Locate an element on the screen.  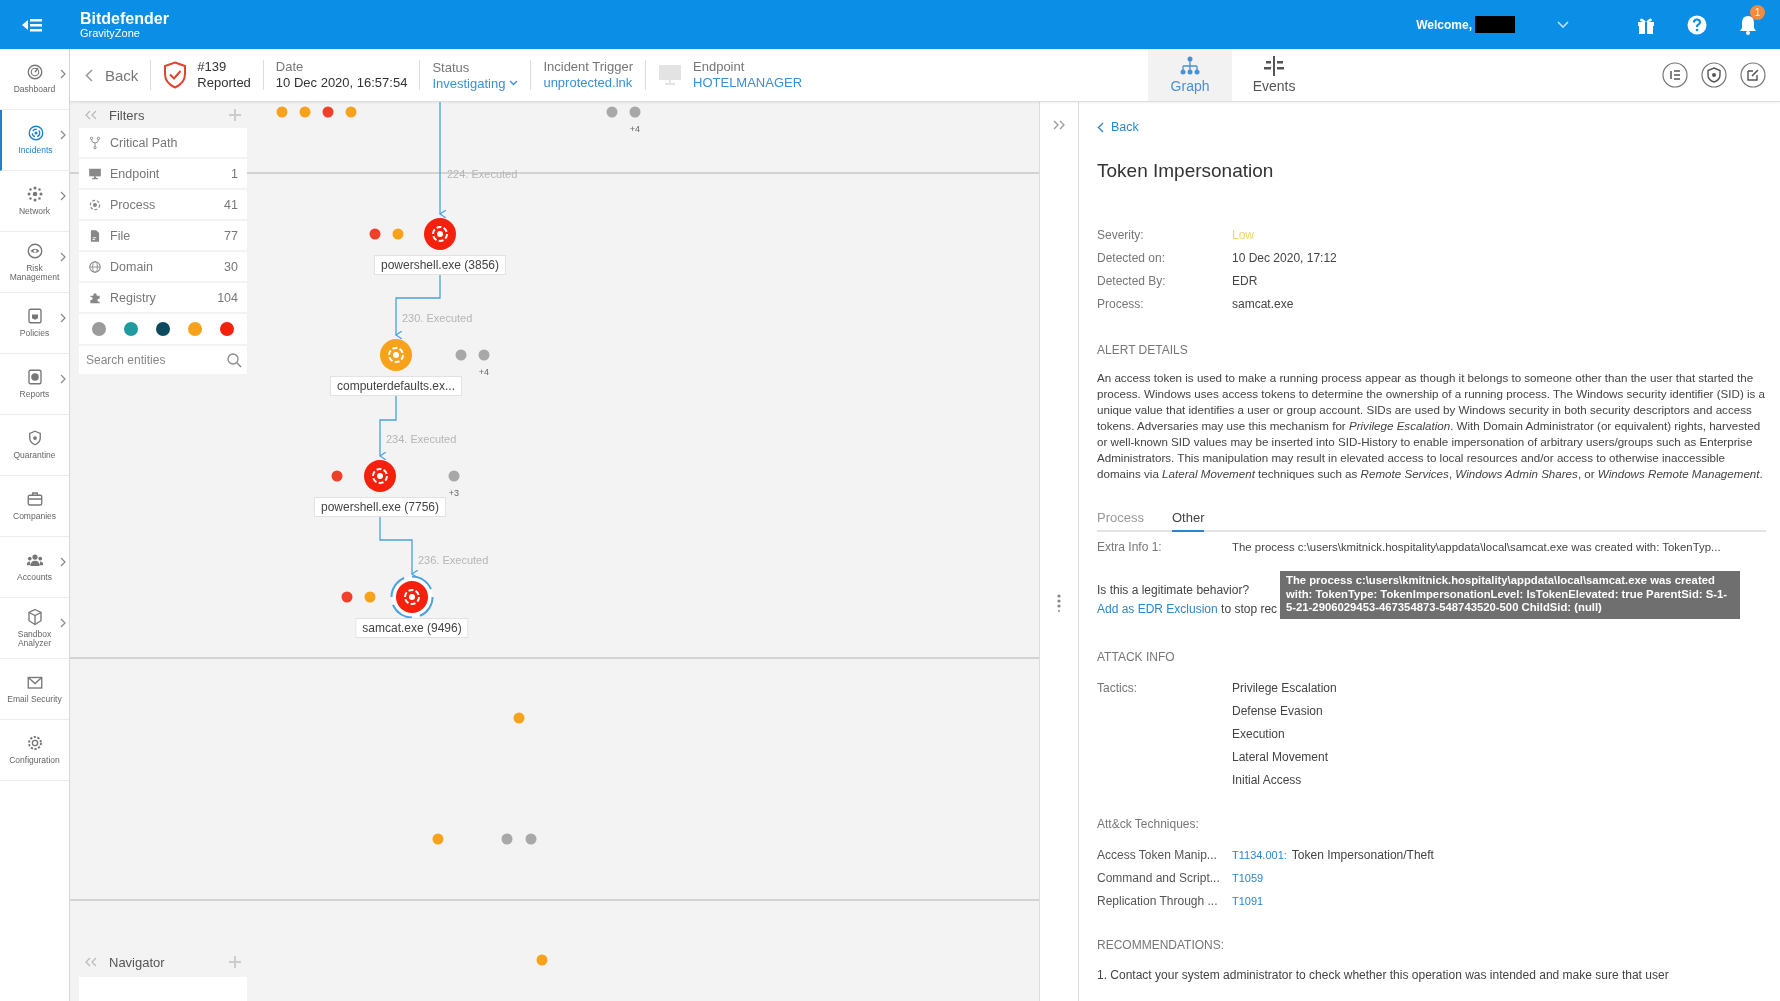
recommendation-text: 1. Contact your system administrator to check whether this operation was intended and make sure that user is located at coordinates (1383, 975).